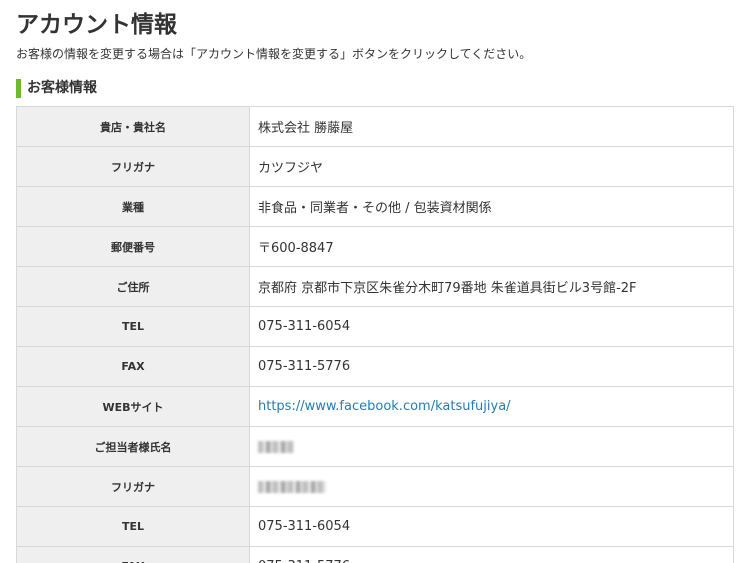 Image resolution: width=750 pixels, height=563 pixels. What do you see at coordinates (133, 446) in the screenshot?
I see `row-label: ご担当者様氏名` at bounding box center [133, 446].